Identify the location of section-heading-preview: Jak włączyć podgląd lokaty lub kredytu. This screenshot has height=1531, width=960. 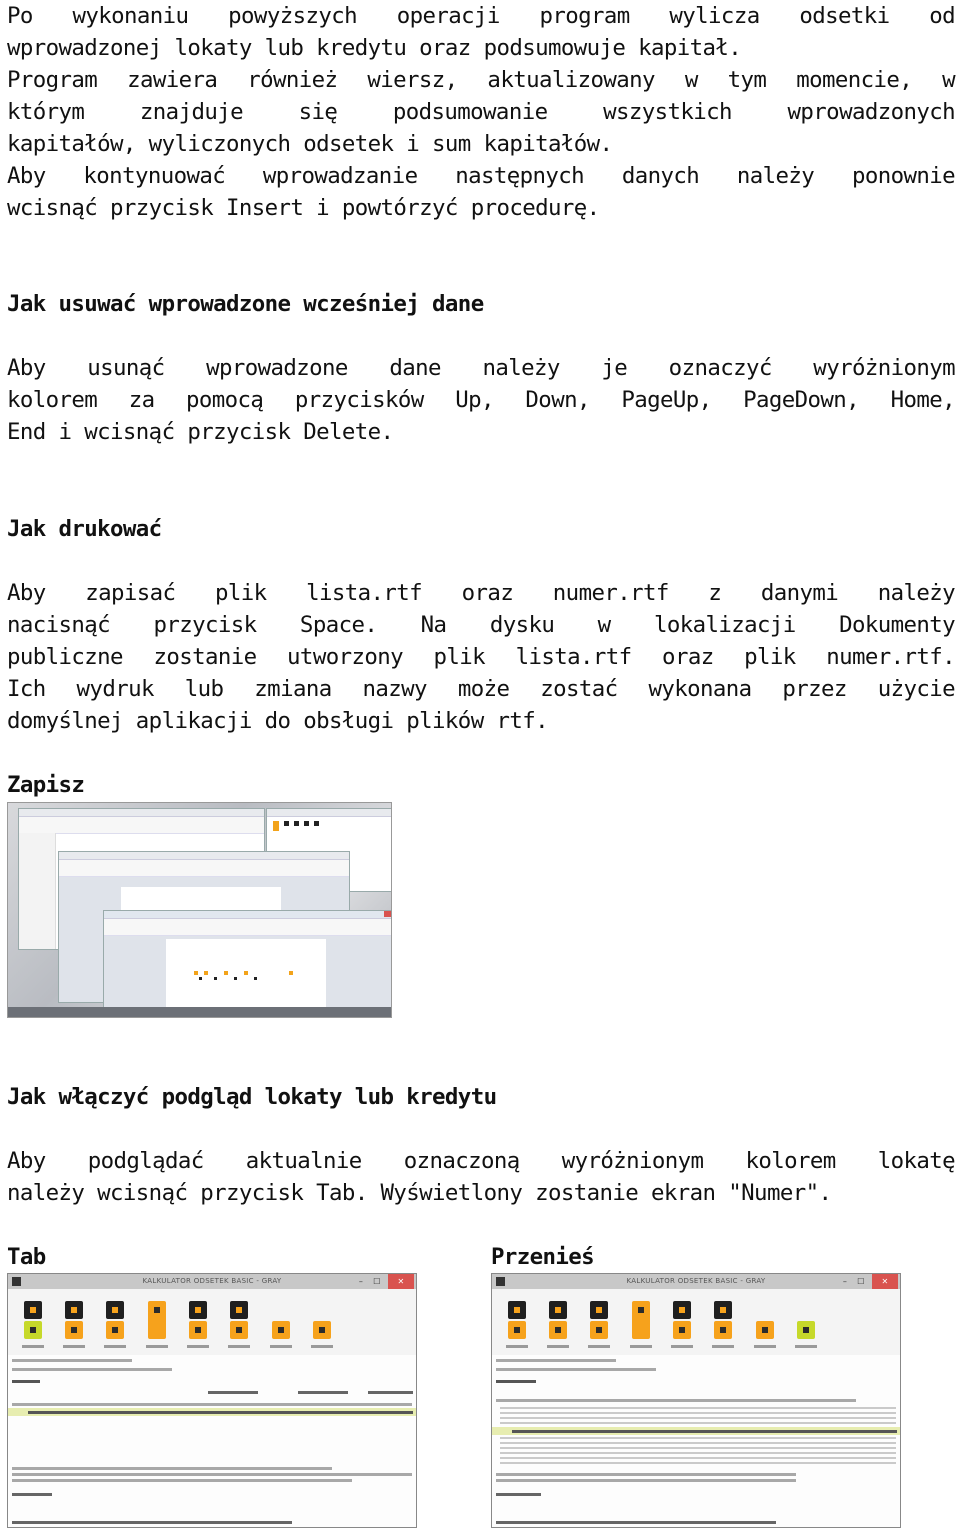
(252, 1097).